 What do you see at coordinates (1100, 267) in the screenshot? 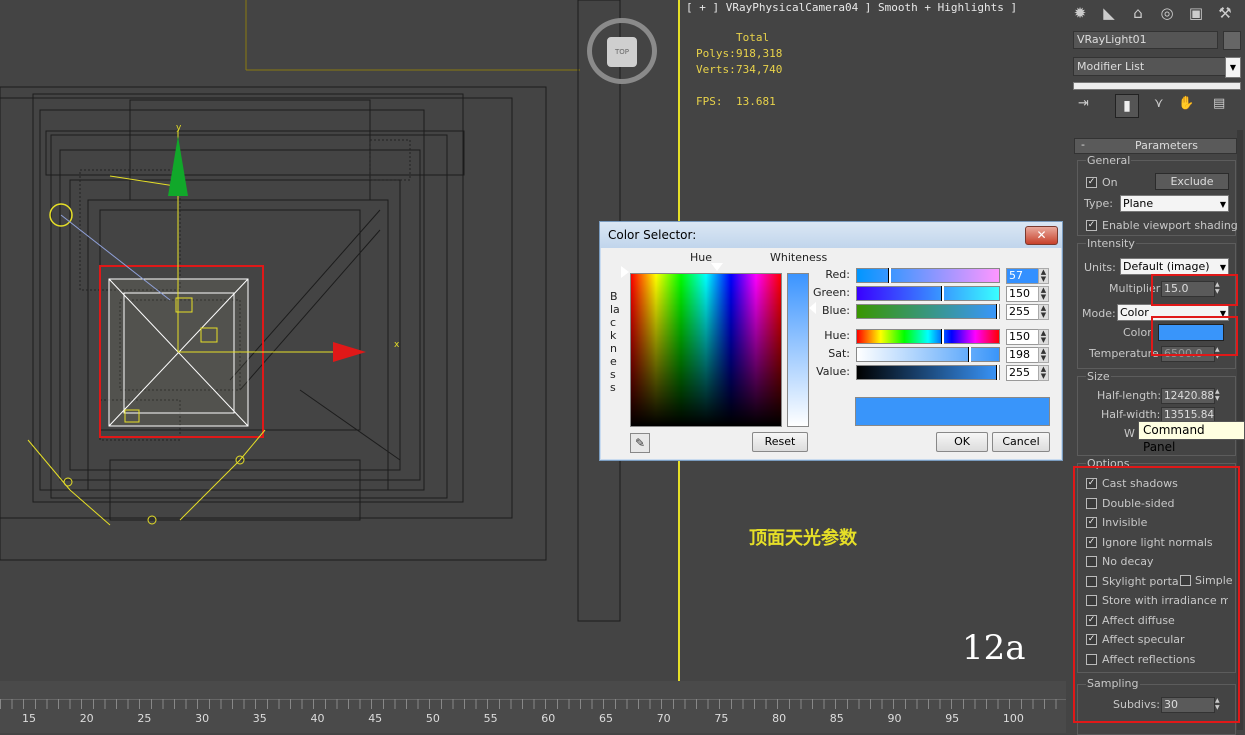
I see `units-label: Units:` at bounding box center [1100, 267].